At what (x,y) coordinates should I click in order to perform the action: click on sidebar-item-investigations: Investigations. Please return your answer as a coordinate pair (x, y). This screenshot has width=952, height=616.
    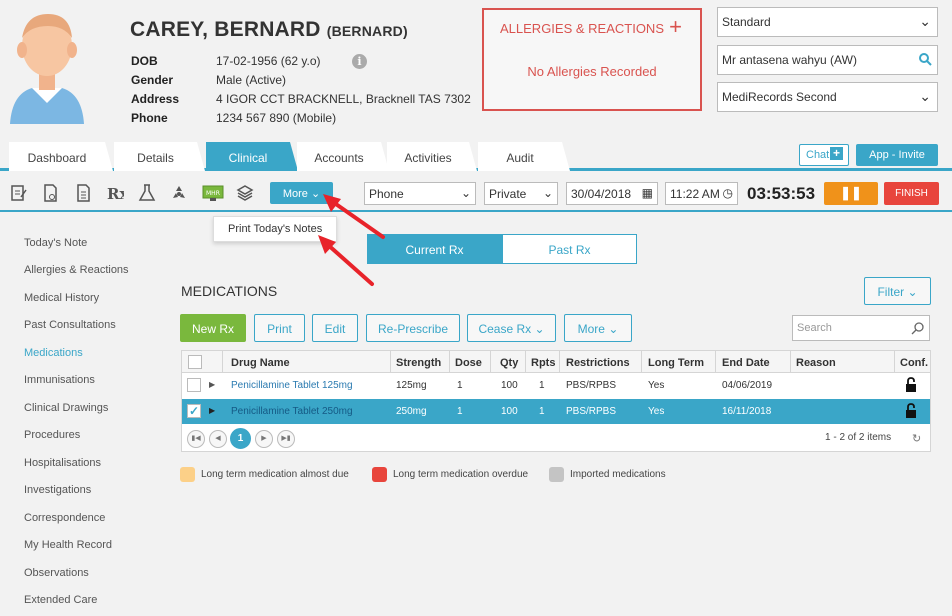
    Looking at the image, I should click on (57, 490).